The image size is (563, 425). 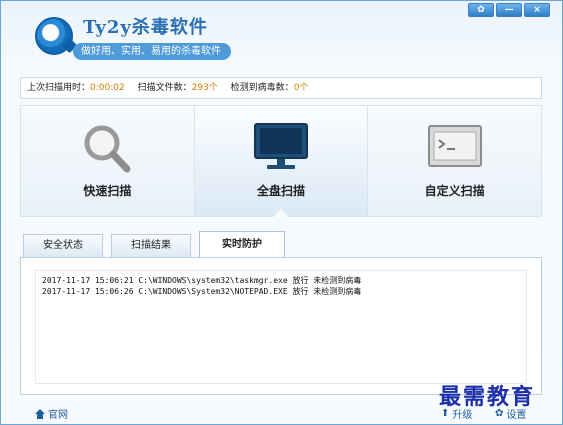 What do you see at coordinates (537, 10) in the screenshot?
I see `close-button: ×` at bounding box center [537, 10].